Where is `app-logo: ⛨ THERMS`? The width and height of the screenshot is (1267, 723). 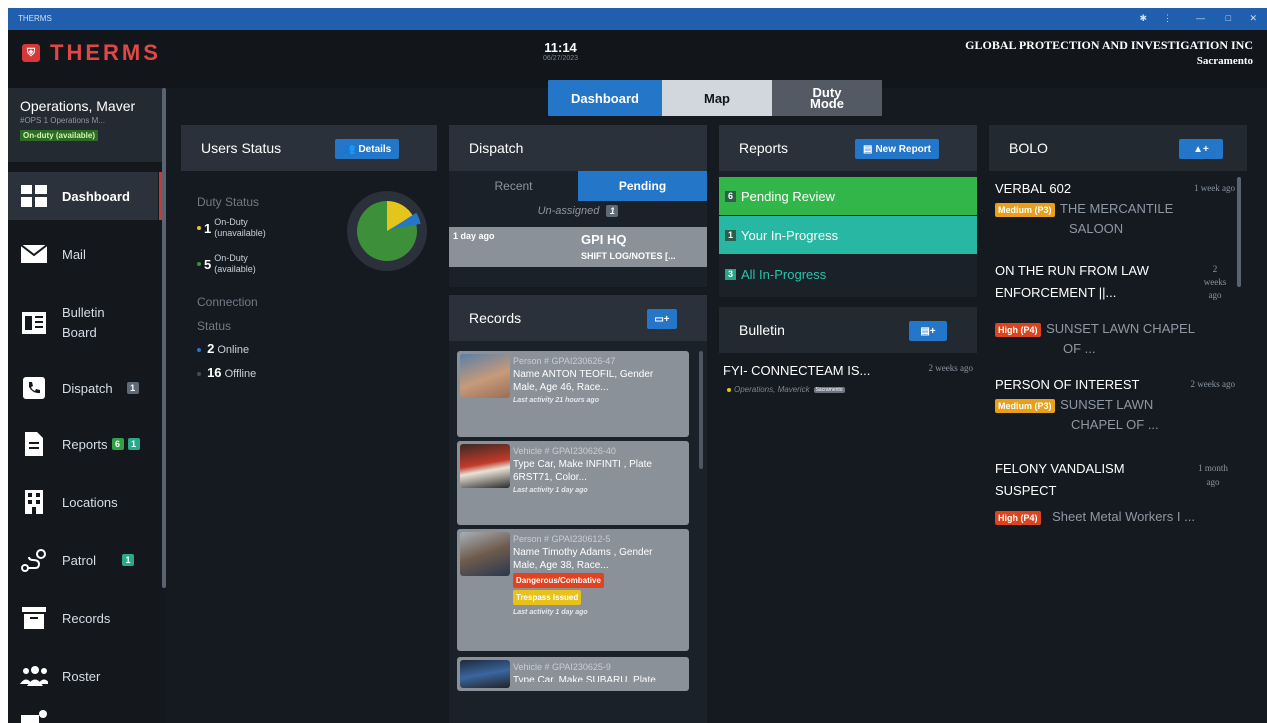
app-logo: ⛨ THERMS is located at coordinates (91, 53).